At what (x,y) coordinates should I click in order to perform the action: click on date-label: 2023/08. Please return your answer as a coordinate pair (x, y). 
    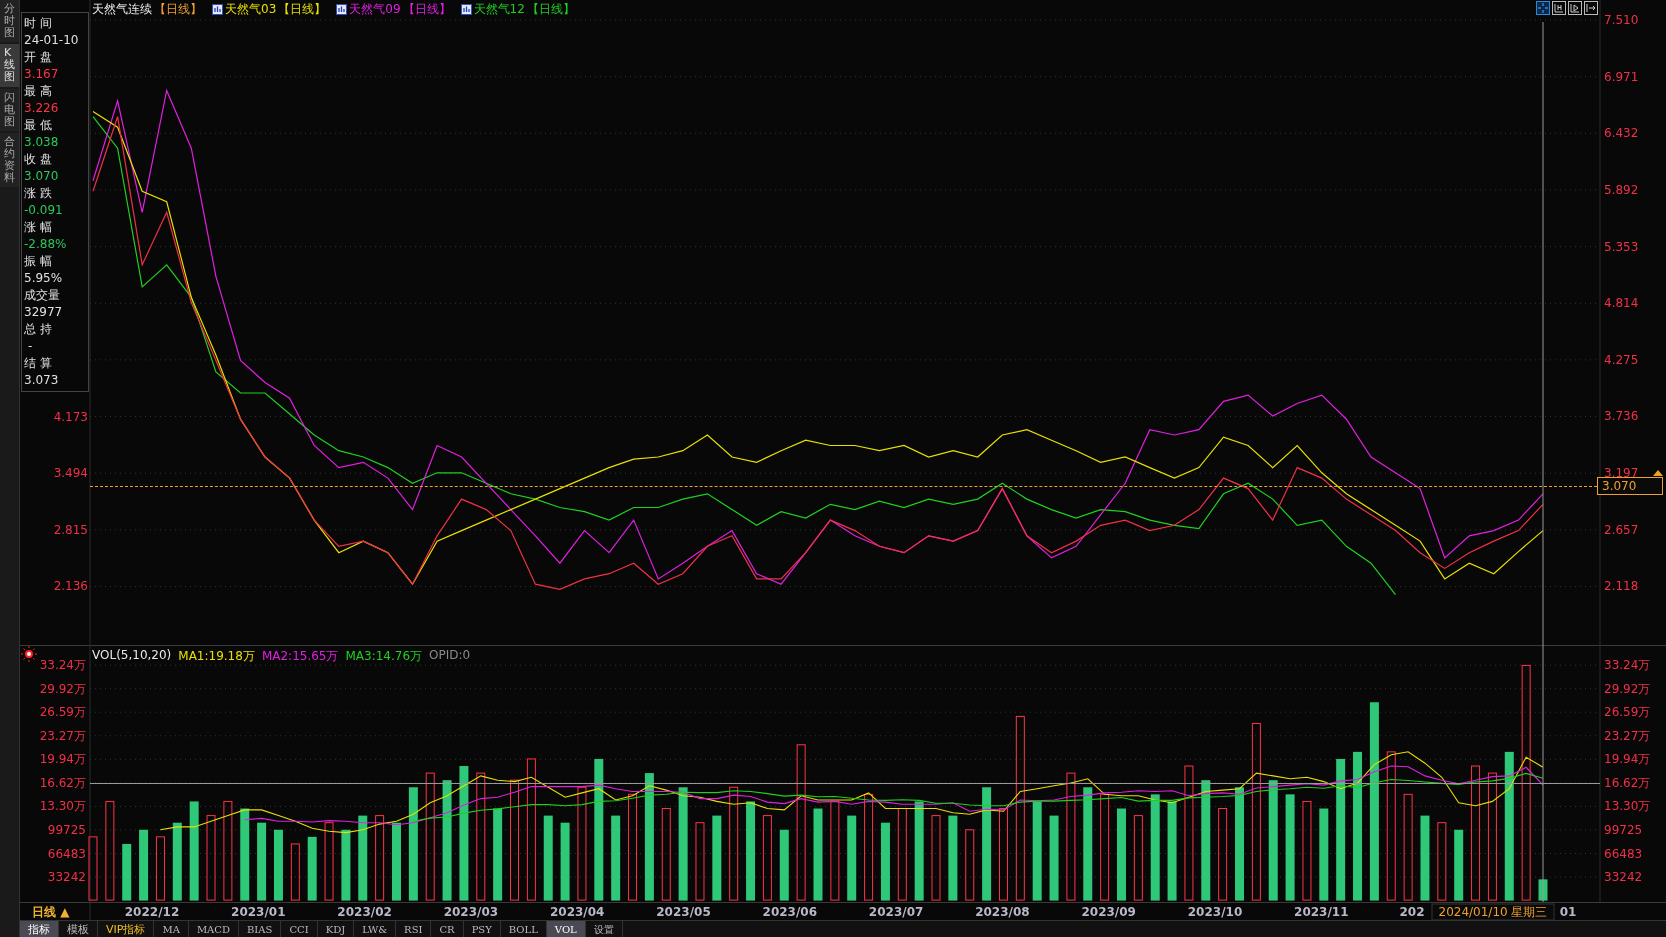
    Looking at the image, I should click on (1002, 912).